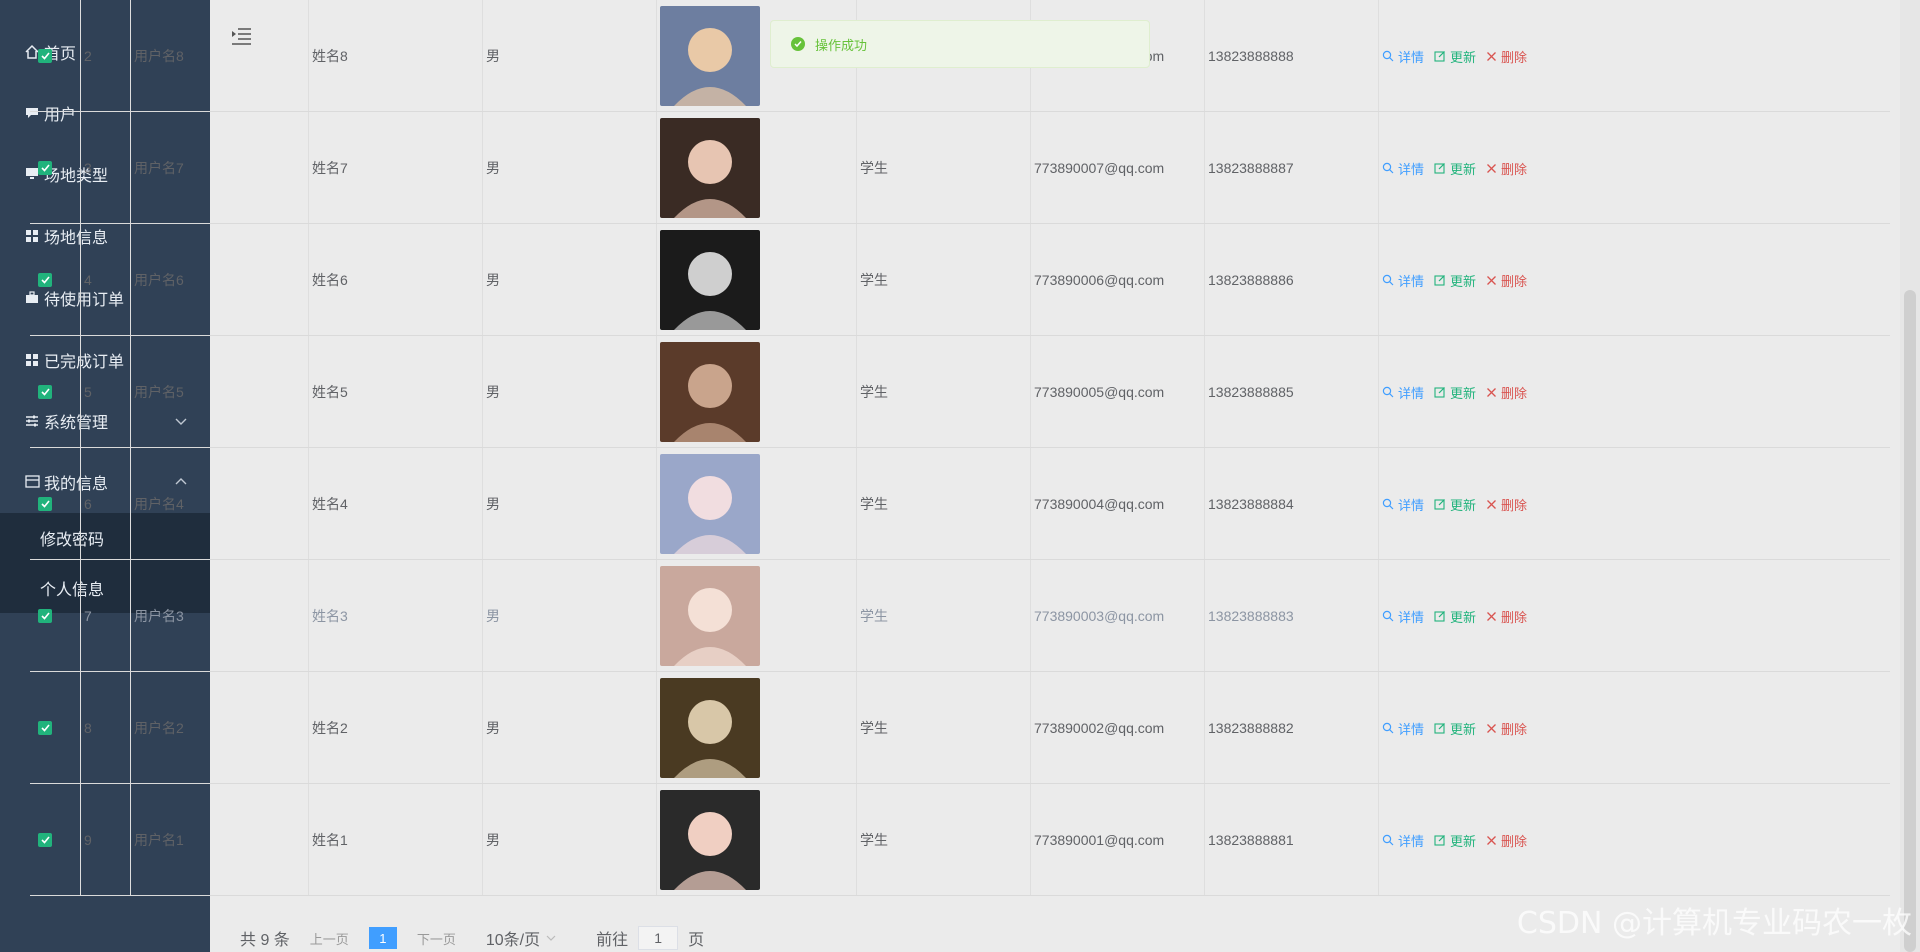 The image size is (1920, 952). What do you see at coordinates (1910, 621) in the screenshot?
I see `scrollbar-thumb` at bounding box center [1910, 621].